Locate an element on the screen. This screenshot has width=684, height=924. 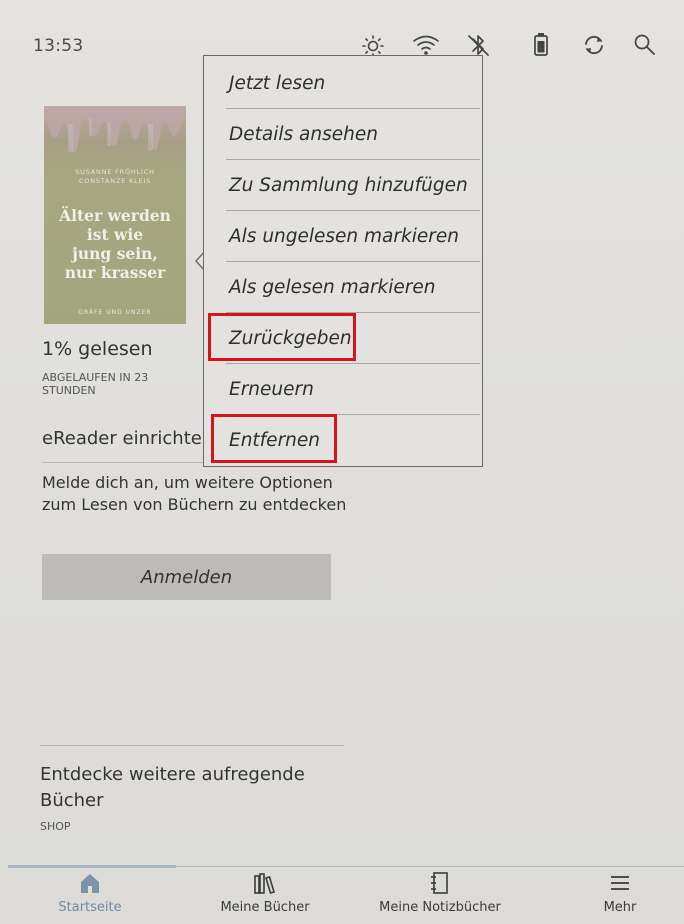
nav-more-label: Mehr is located at coordinates (620, 907).